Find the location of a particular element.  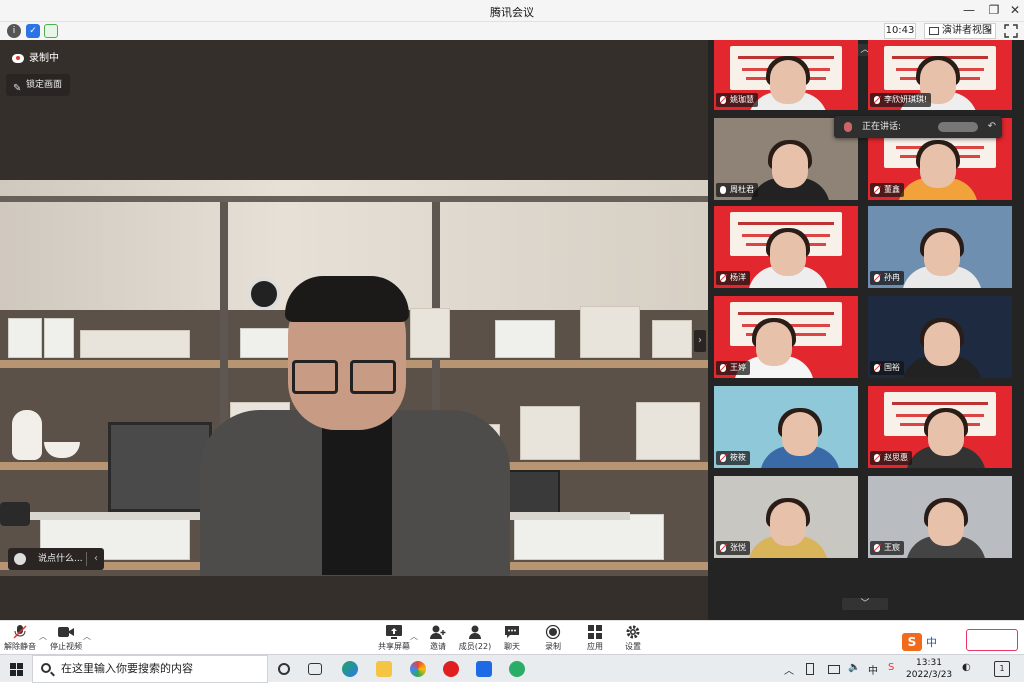

participant-name-tag: 筱筱 is located at coordinates (733, 458).